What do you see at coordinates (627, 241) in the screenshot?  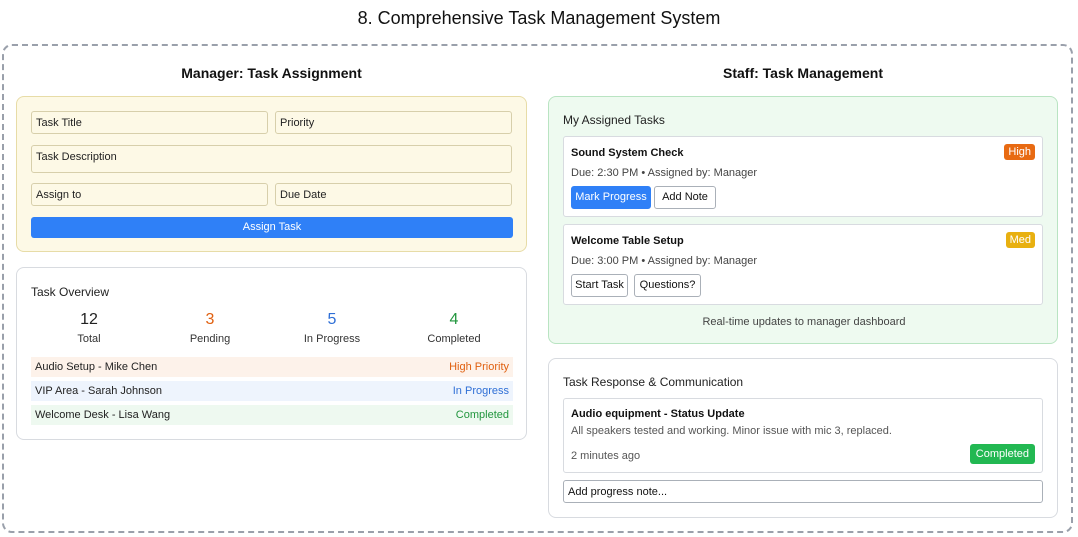 I see `task-name: Welcome Table Setup` at bounding box center [627, 241].